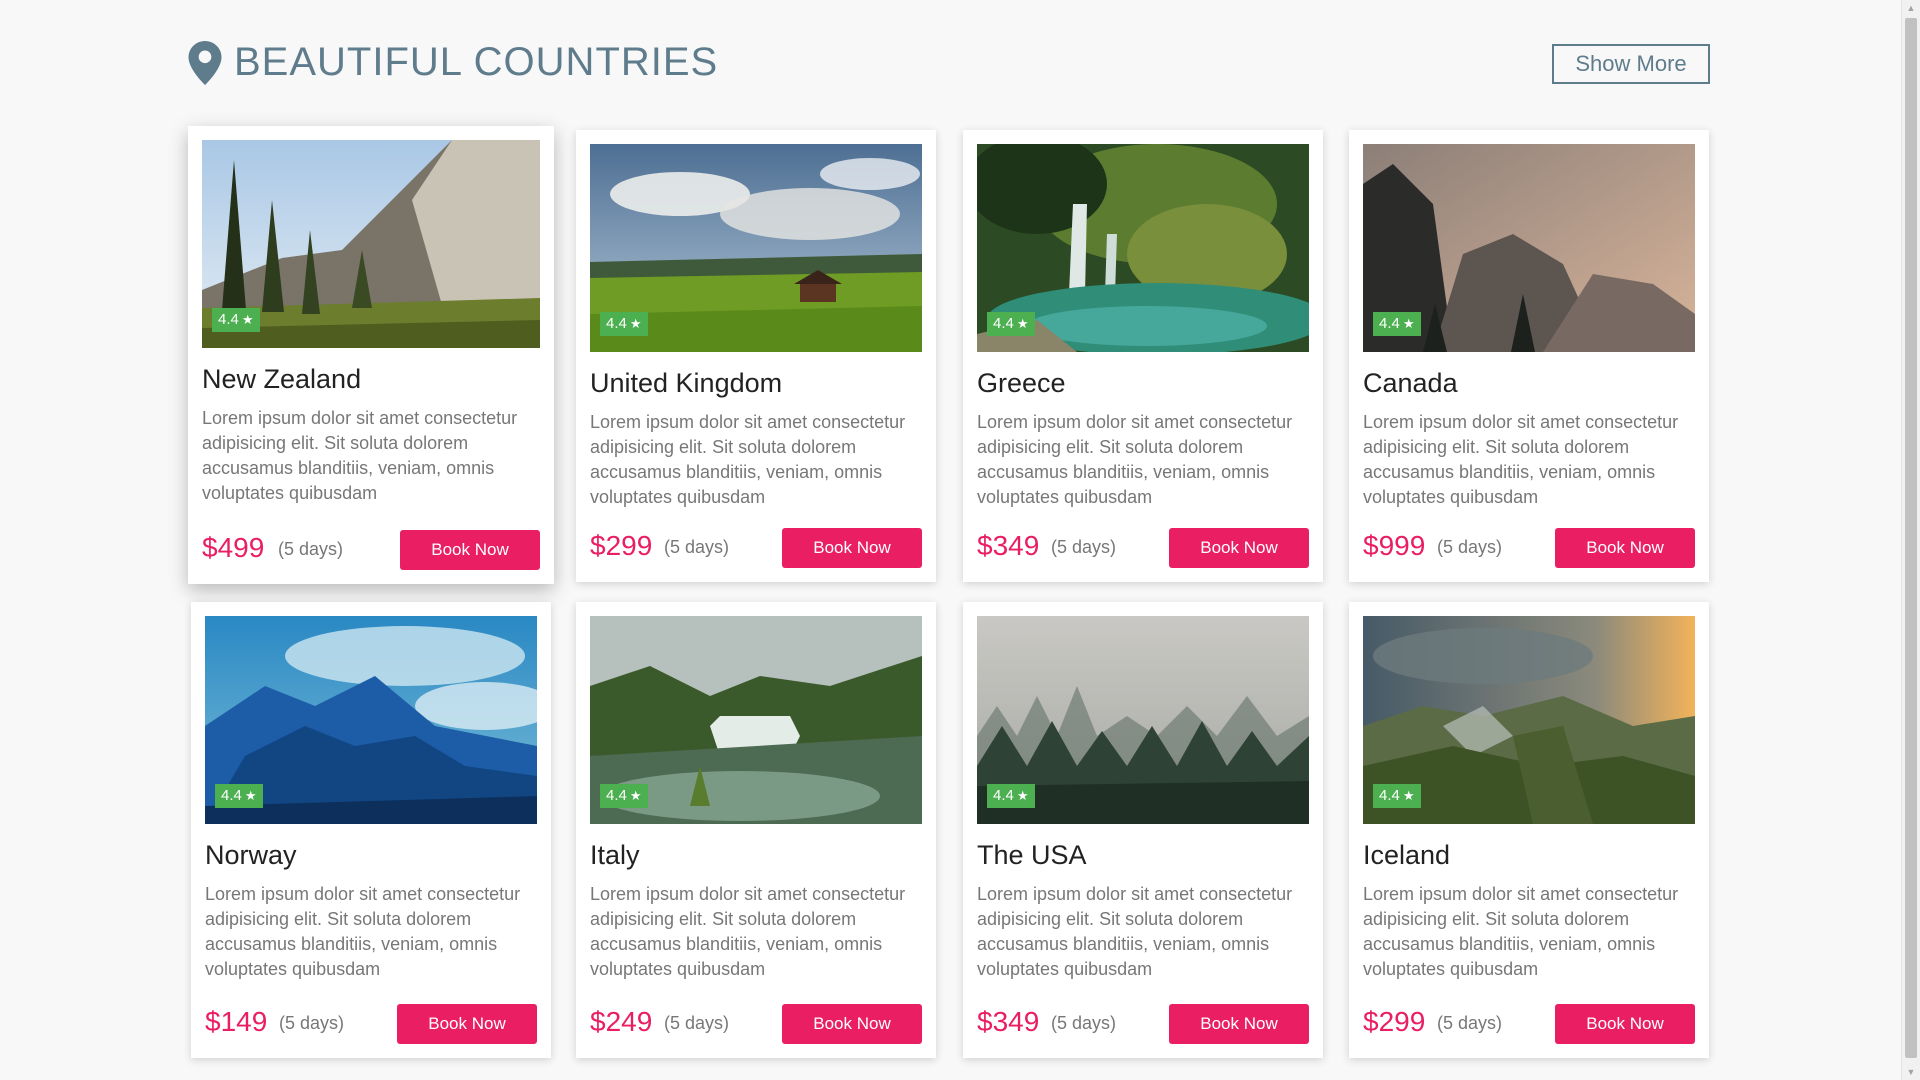 The height and width of the screenshot is (1080, 1920). I want to click on country-name: United Kingdom, so click(686, 383).